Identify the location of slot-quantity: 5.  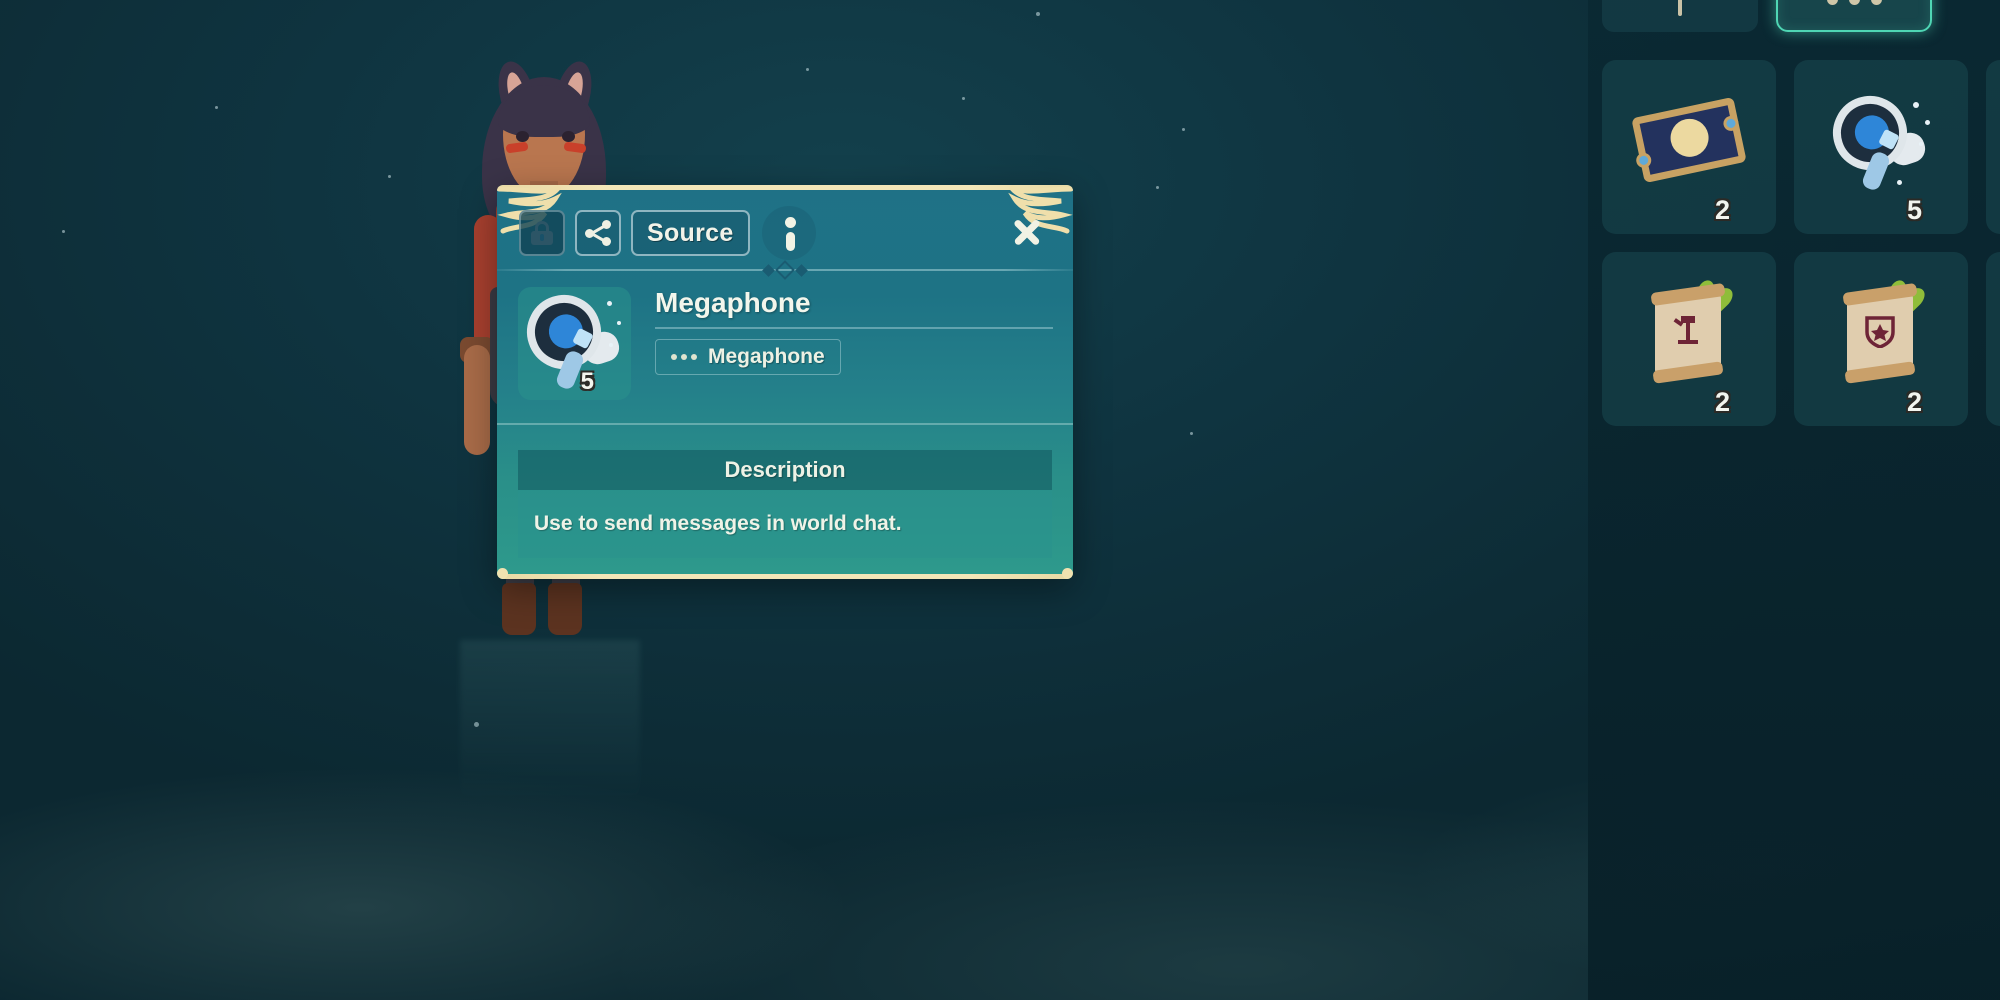
(1914, 210).